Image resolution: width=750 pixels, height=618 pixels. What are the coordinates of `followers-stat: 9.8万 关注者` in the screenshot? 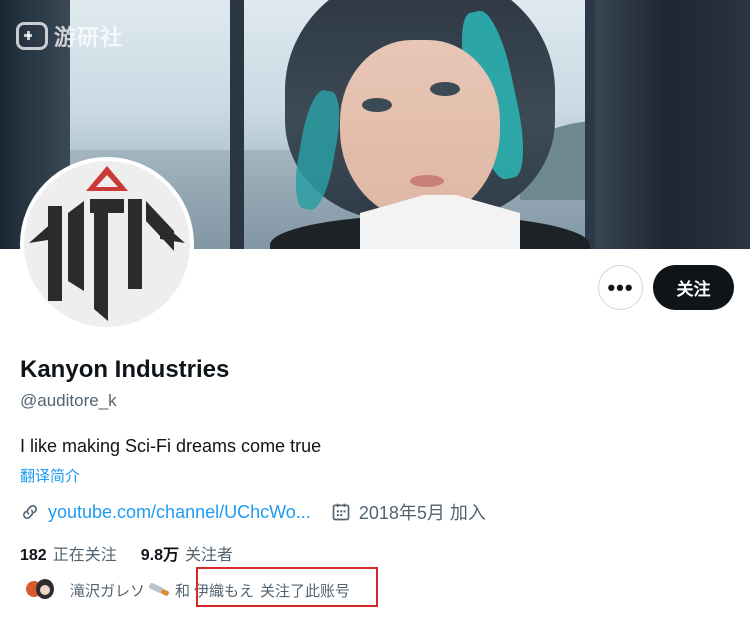 It's located at (187, 553).